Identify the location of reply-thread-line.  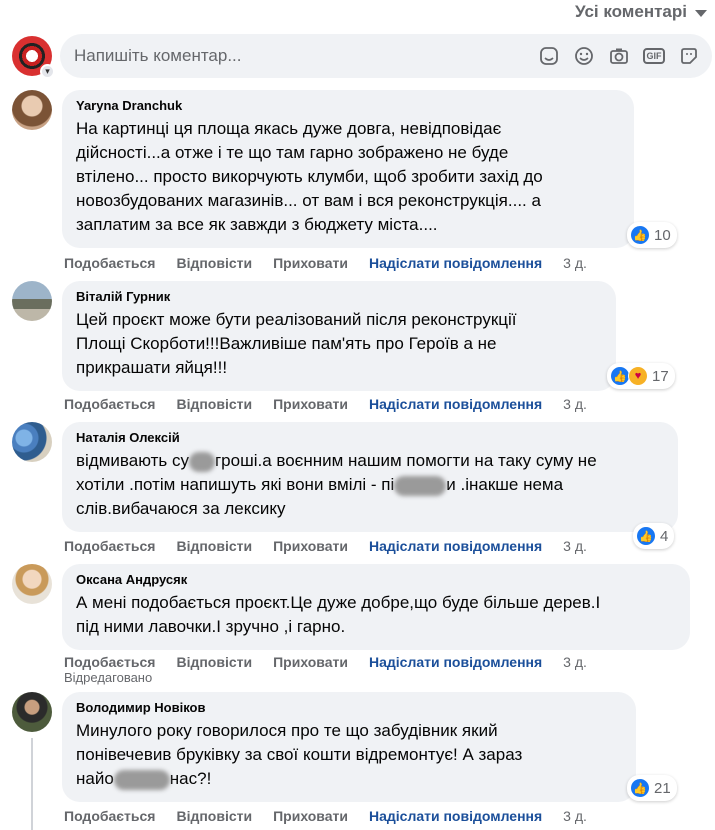
(32, 784).